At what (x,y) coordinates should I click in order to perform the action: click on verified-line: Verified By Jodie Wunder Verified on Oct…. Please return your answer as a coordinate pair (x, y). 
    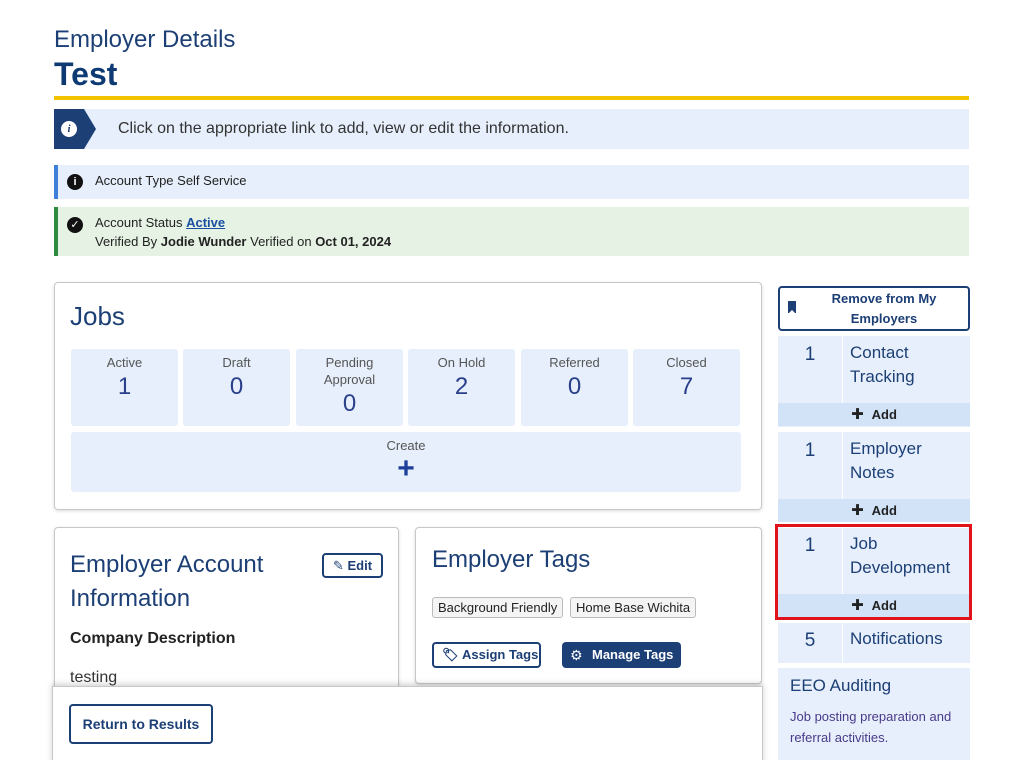
    Looking at the image, I should click on (243, 241).